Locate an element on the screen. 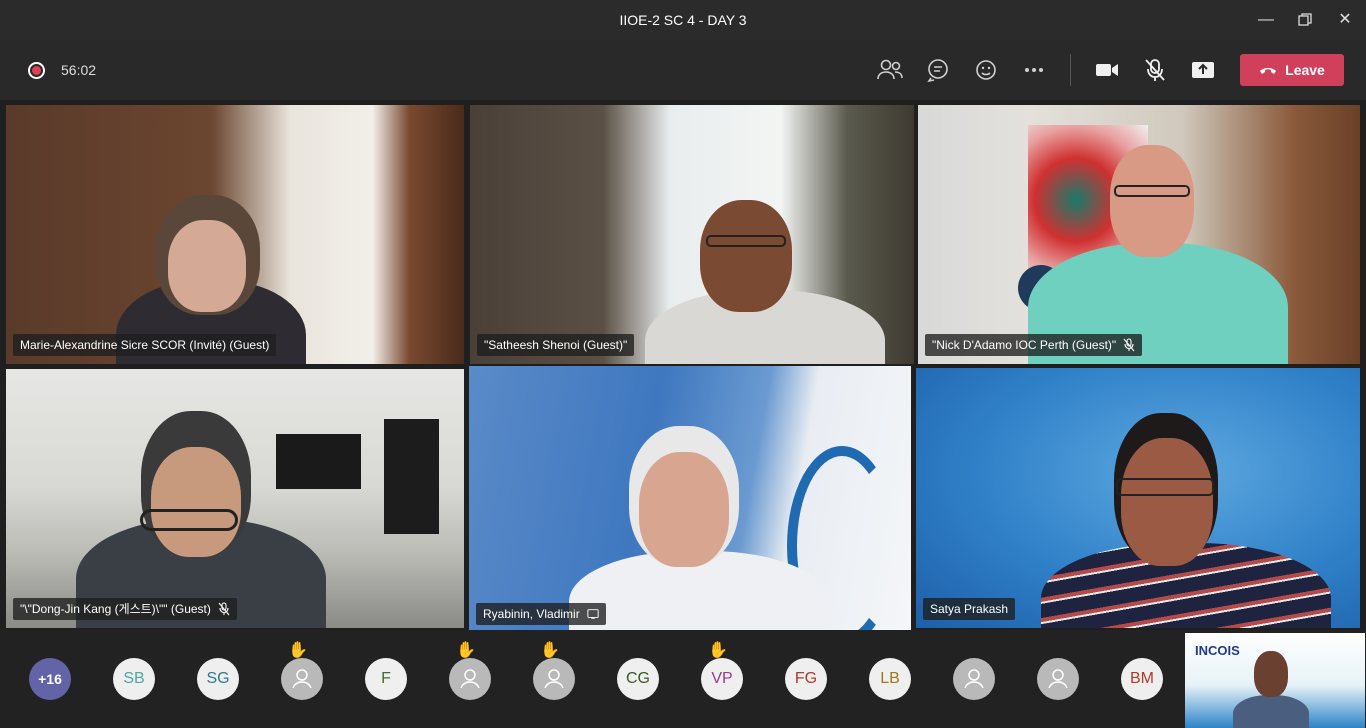 The image size is (1366, 728). video-tile: Satya Prakash is located at coordinates (1138, 498).